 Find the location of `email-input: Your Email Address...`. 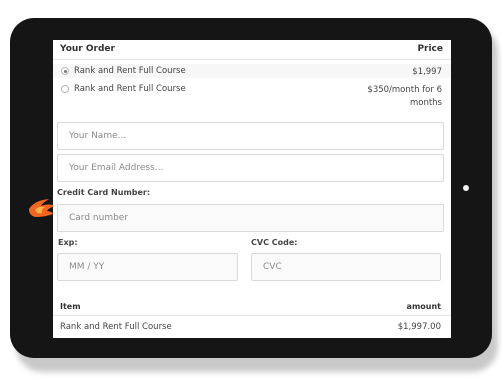

email-input: Your Email Address... is located at coordinates (250, 168).